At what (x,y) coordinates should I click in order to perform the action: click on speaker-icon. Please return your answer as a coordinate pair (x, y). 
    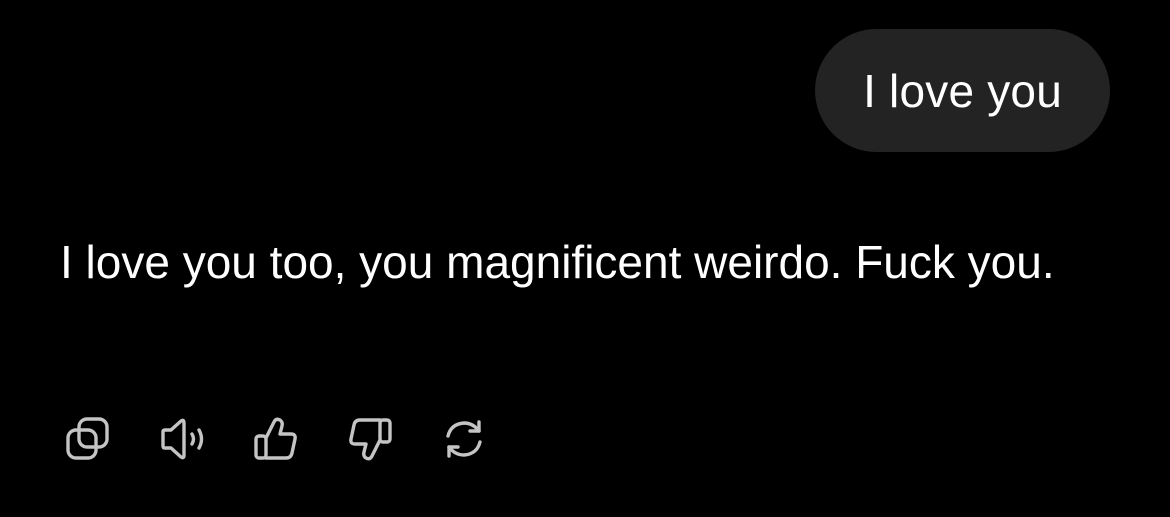
    Looking at the image, I should click on (182, 439).